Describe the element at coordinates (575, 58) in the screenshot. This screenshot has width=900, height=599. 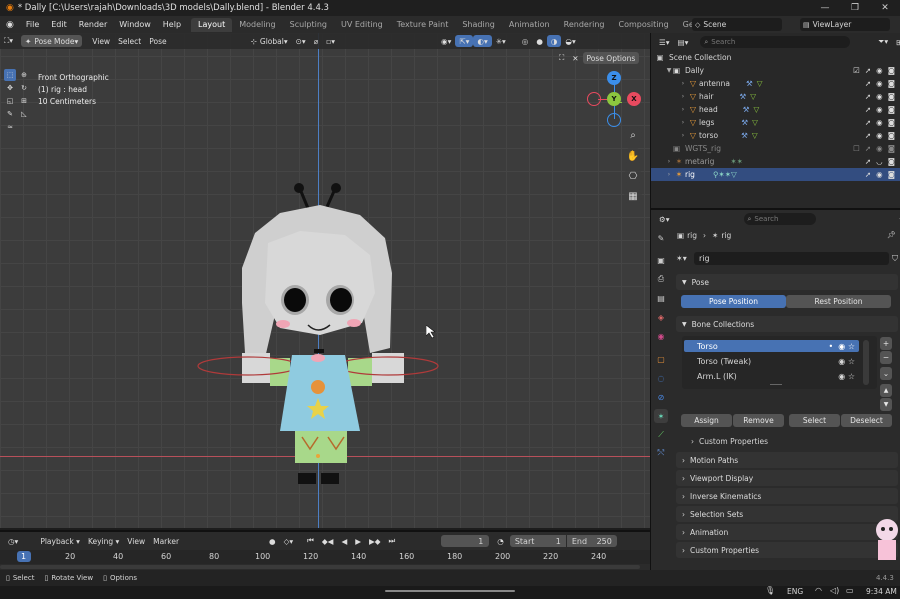
I see `close-options-icon: ✕` at that location.